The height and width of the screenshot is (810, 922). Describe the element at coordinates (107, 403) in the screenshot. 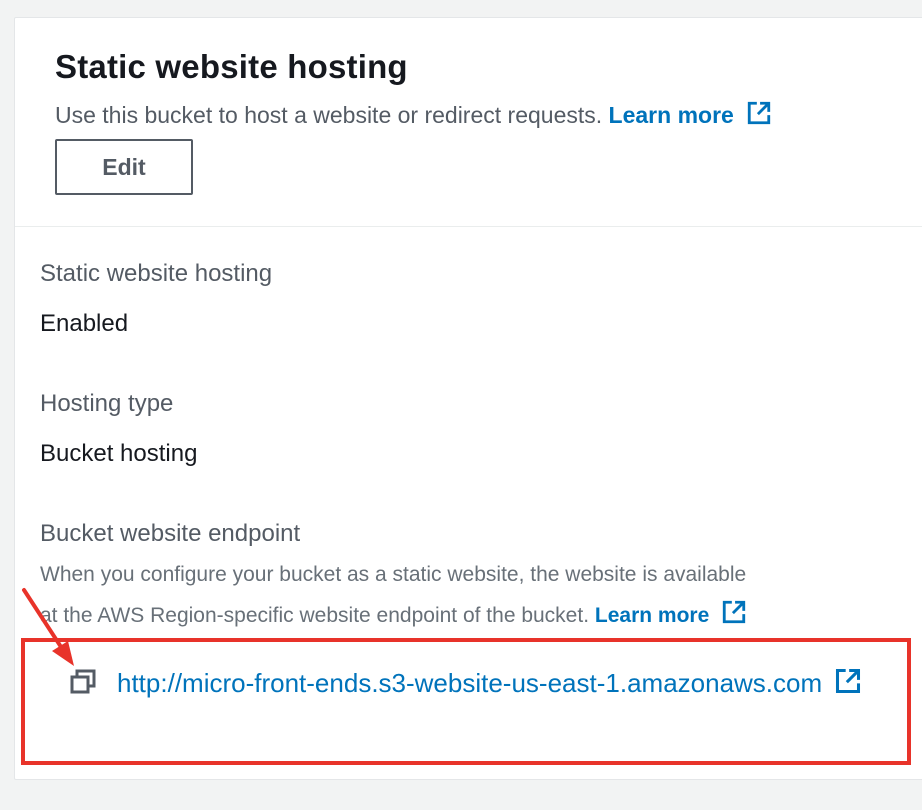

I see `hosting-type-label: Hosting type` at that location.